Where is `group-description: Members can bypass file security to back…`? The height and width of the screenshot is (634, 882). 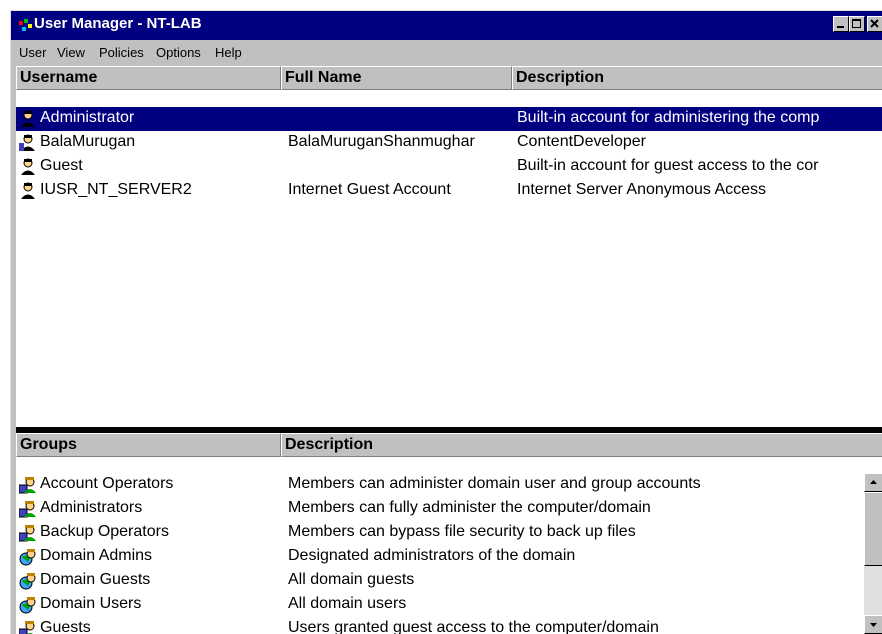
group-description: Members can bypass file security to back… is located at coordinates (462, 531).